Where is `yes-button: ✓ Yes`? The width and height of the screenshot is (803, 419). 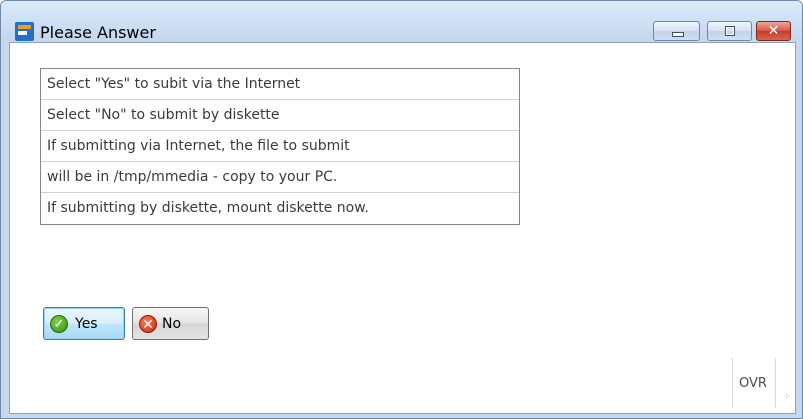
yes-button: ✓ Yes is located at coordinates (84, 323).